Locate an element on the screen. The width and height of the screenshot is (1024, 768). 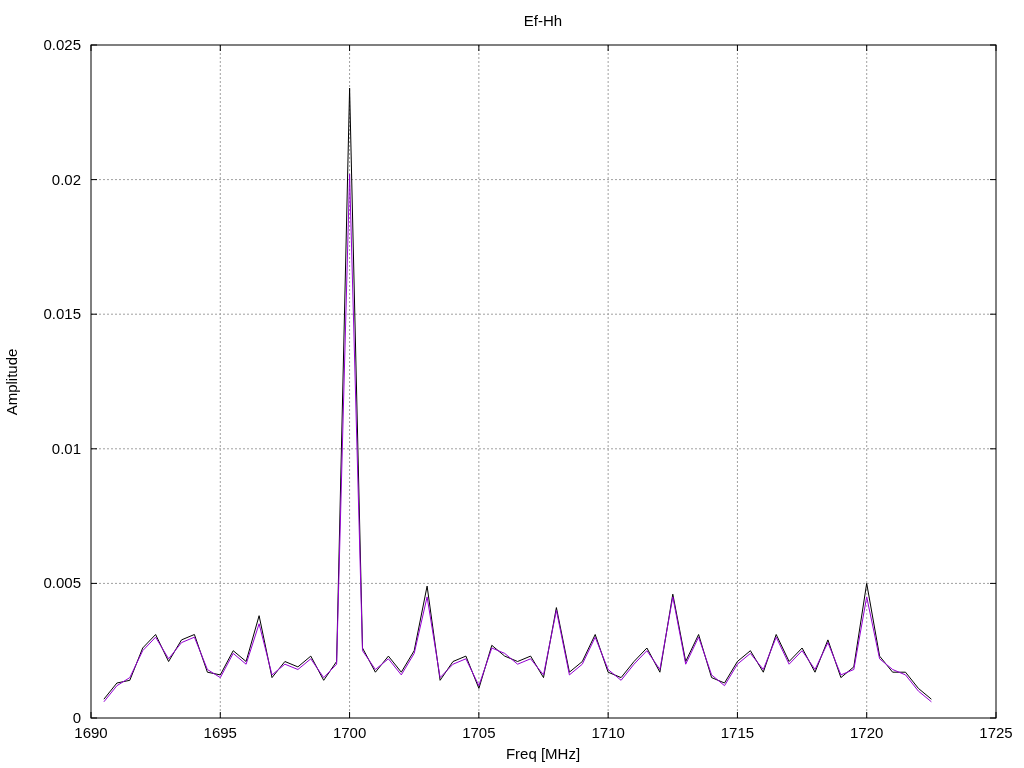
y-tick-label: 0.01 is located at coordinates (66, 448).